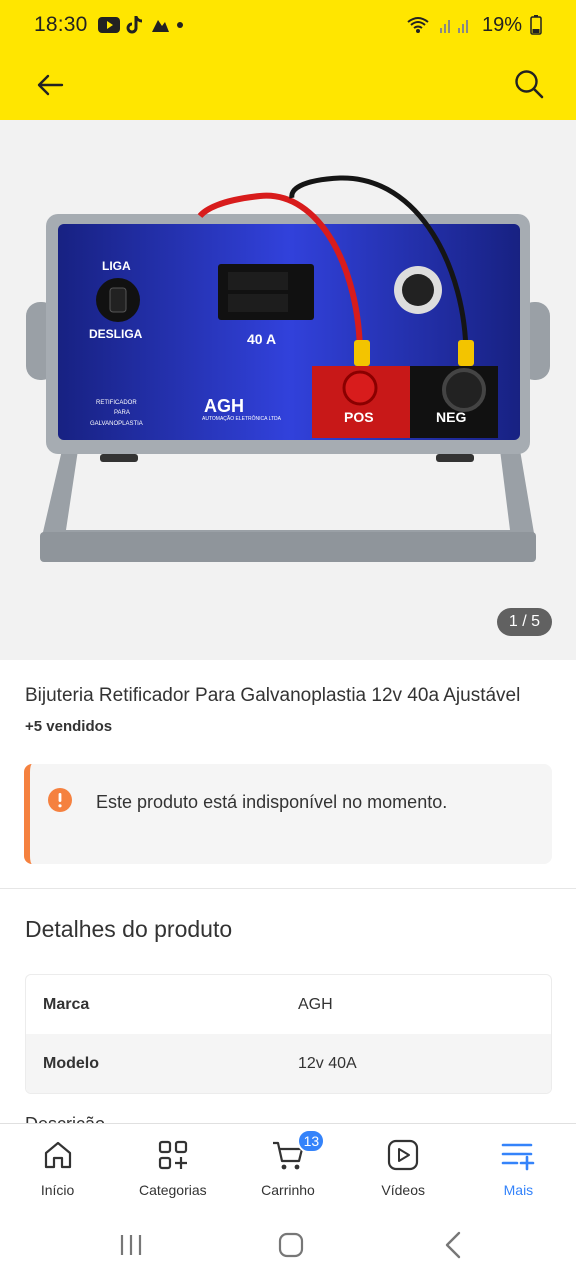 The image size is (576, 1280). I want to click on details-row-brand: Marca AGH, so click(288, 1004).